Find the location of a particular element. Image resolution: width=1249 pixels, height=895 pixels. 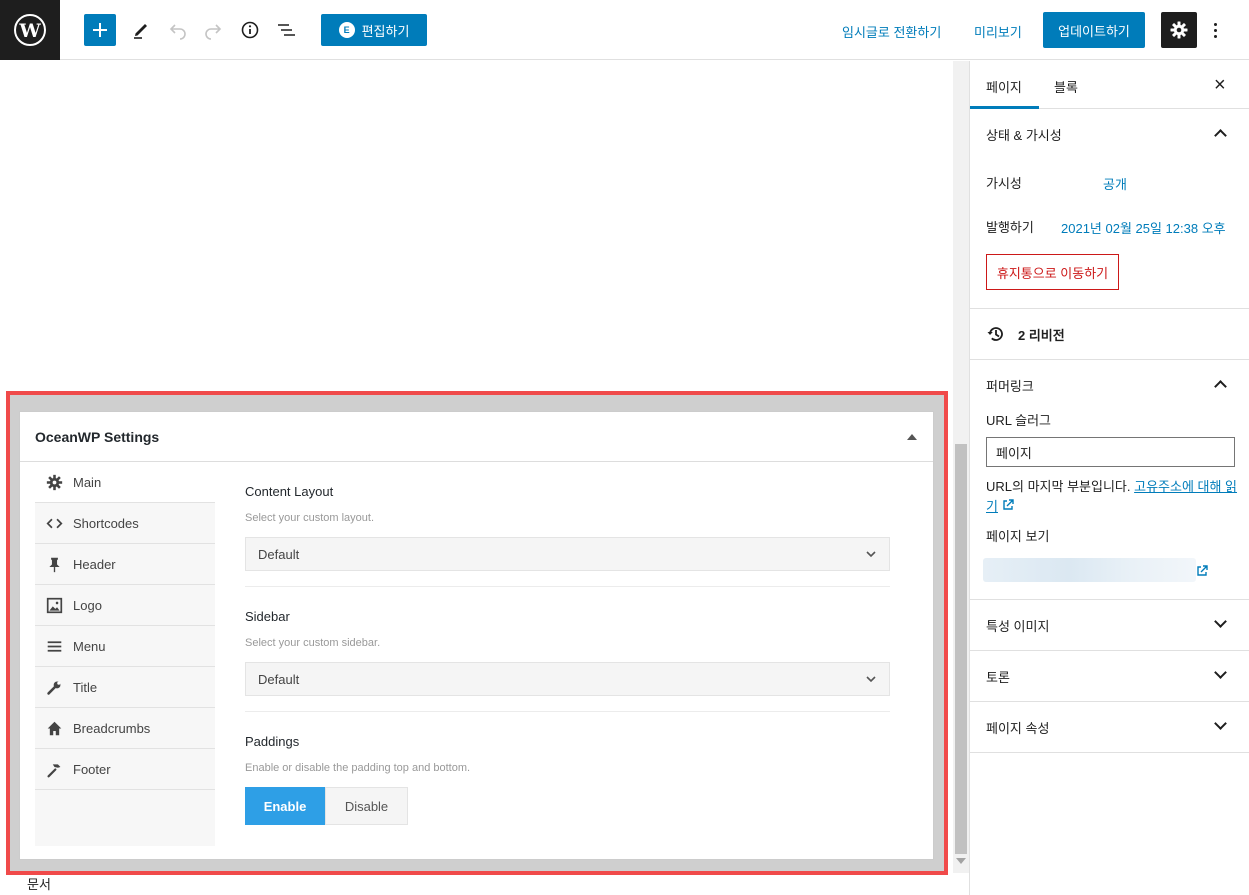

page-url-link is located at coordinates (1089, 570).